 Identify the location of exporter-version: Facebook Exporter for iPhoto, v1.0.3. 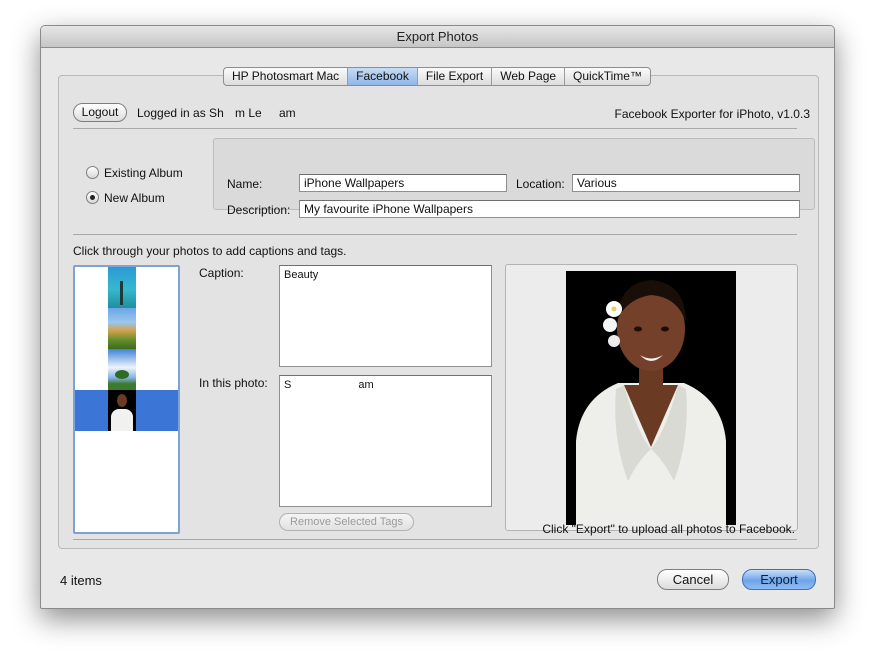
(712, 114).